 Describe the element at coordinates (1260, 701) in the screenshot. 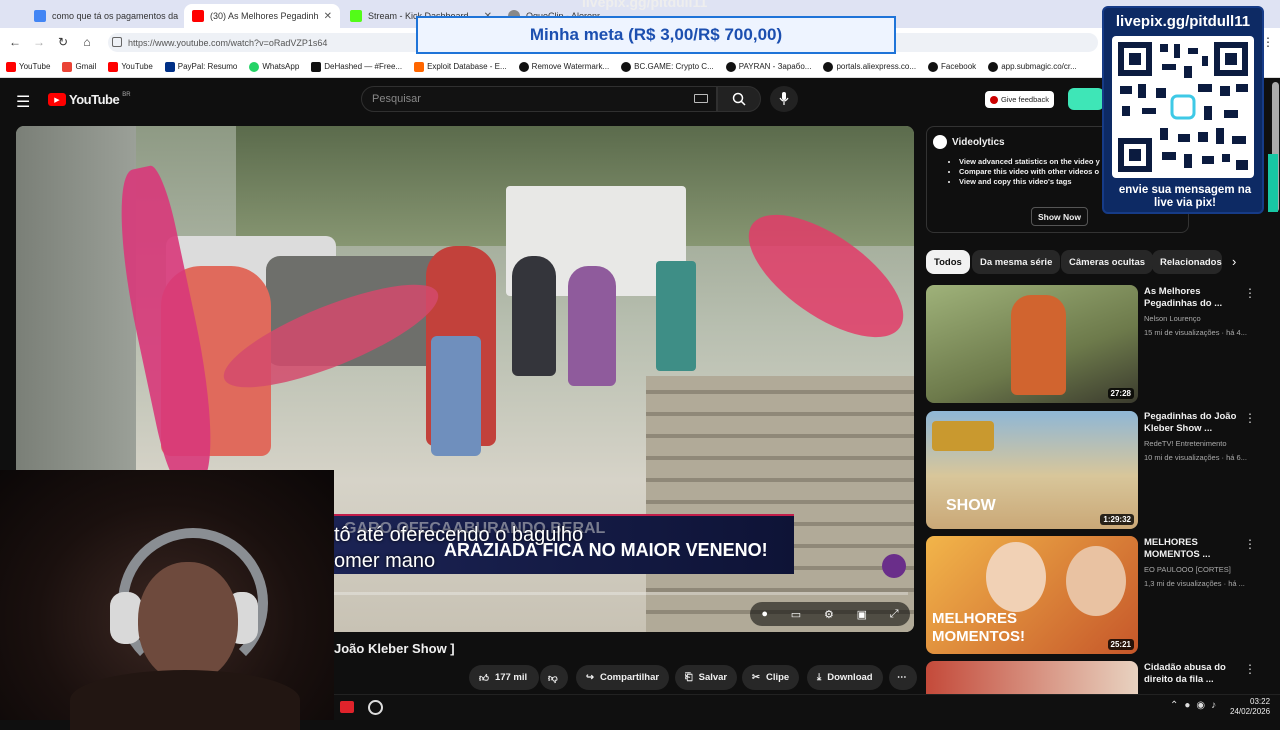

I see `clock-time: 03:22` at that location.